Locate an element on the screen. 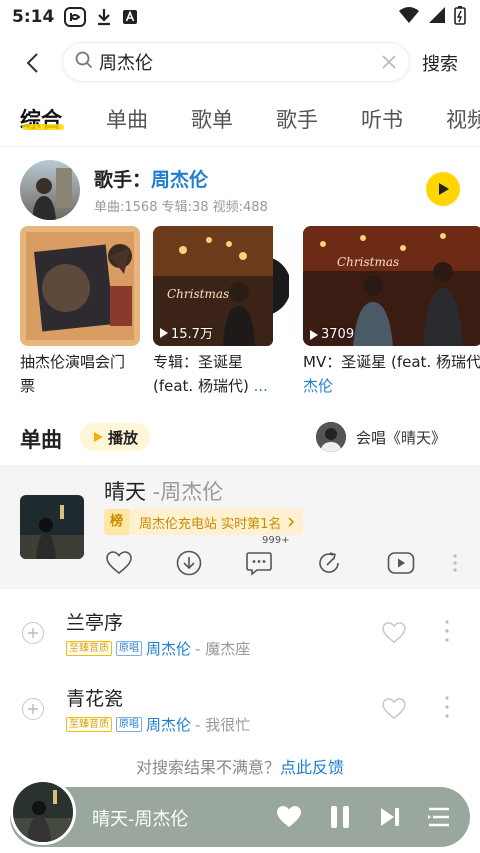 The width and height of the screenshot is (480, 853). search-button: 搜索 is located at coordinates (440, 63).